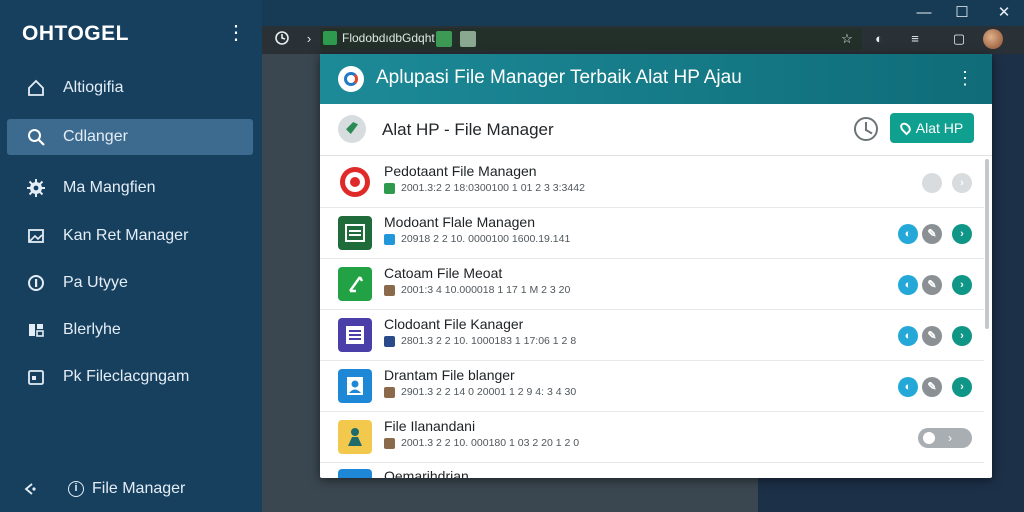 This screenshot has width=1024, height=512. What do you see at coordinates (656, 130) in the screenshot?
I see `dialog-subheader: Alat HP - File Manager Alat HP` at bounding box center [656, 130].